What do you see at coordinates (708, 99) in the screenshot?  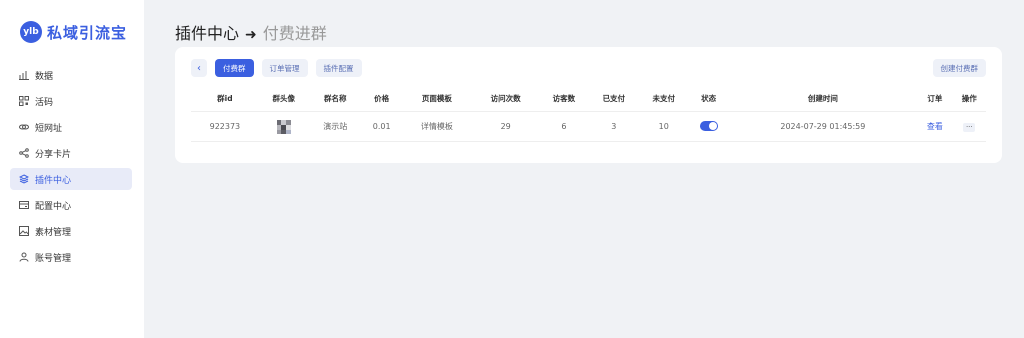 I see `col-status: 状态` at bounding box center [708, 99].